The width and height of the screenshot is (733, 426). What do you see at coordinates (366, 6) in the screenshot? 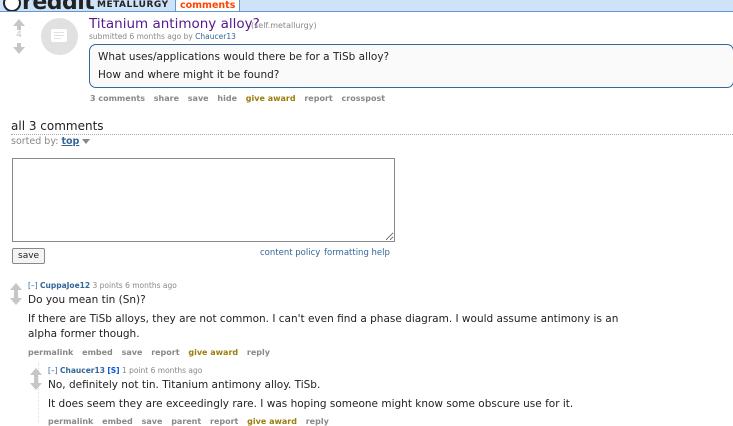
I see `header-bar: reddit METALLURGY comments` at bounding box center [366, 6].